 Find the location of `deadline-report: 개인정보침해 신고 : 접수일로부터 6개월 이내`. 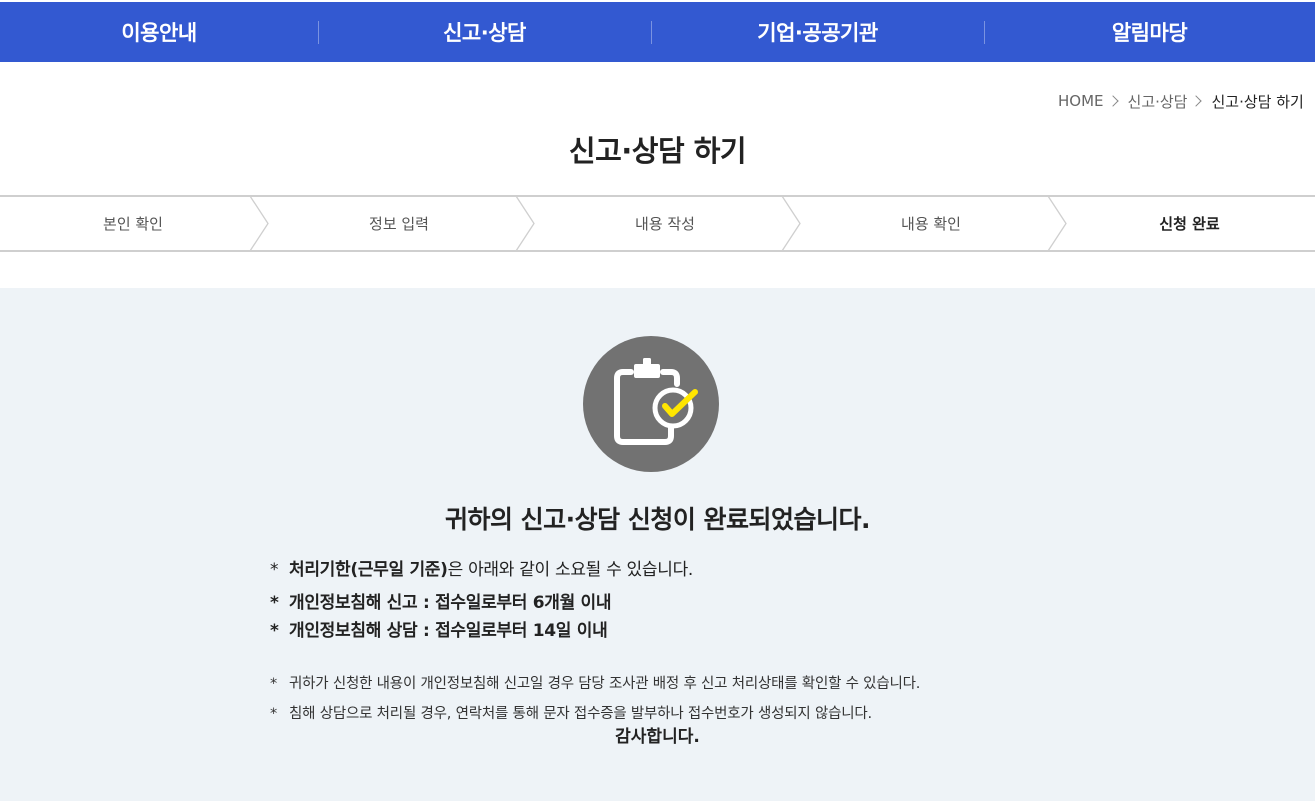

deadline-report: 개인정보침해 신고 : 접수일로부터 6개월 이내 is located at coordinates (450, 603).